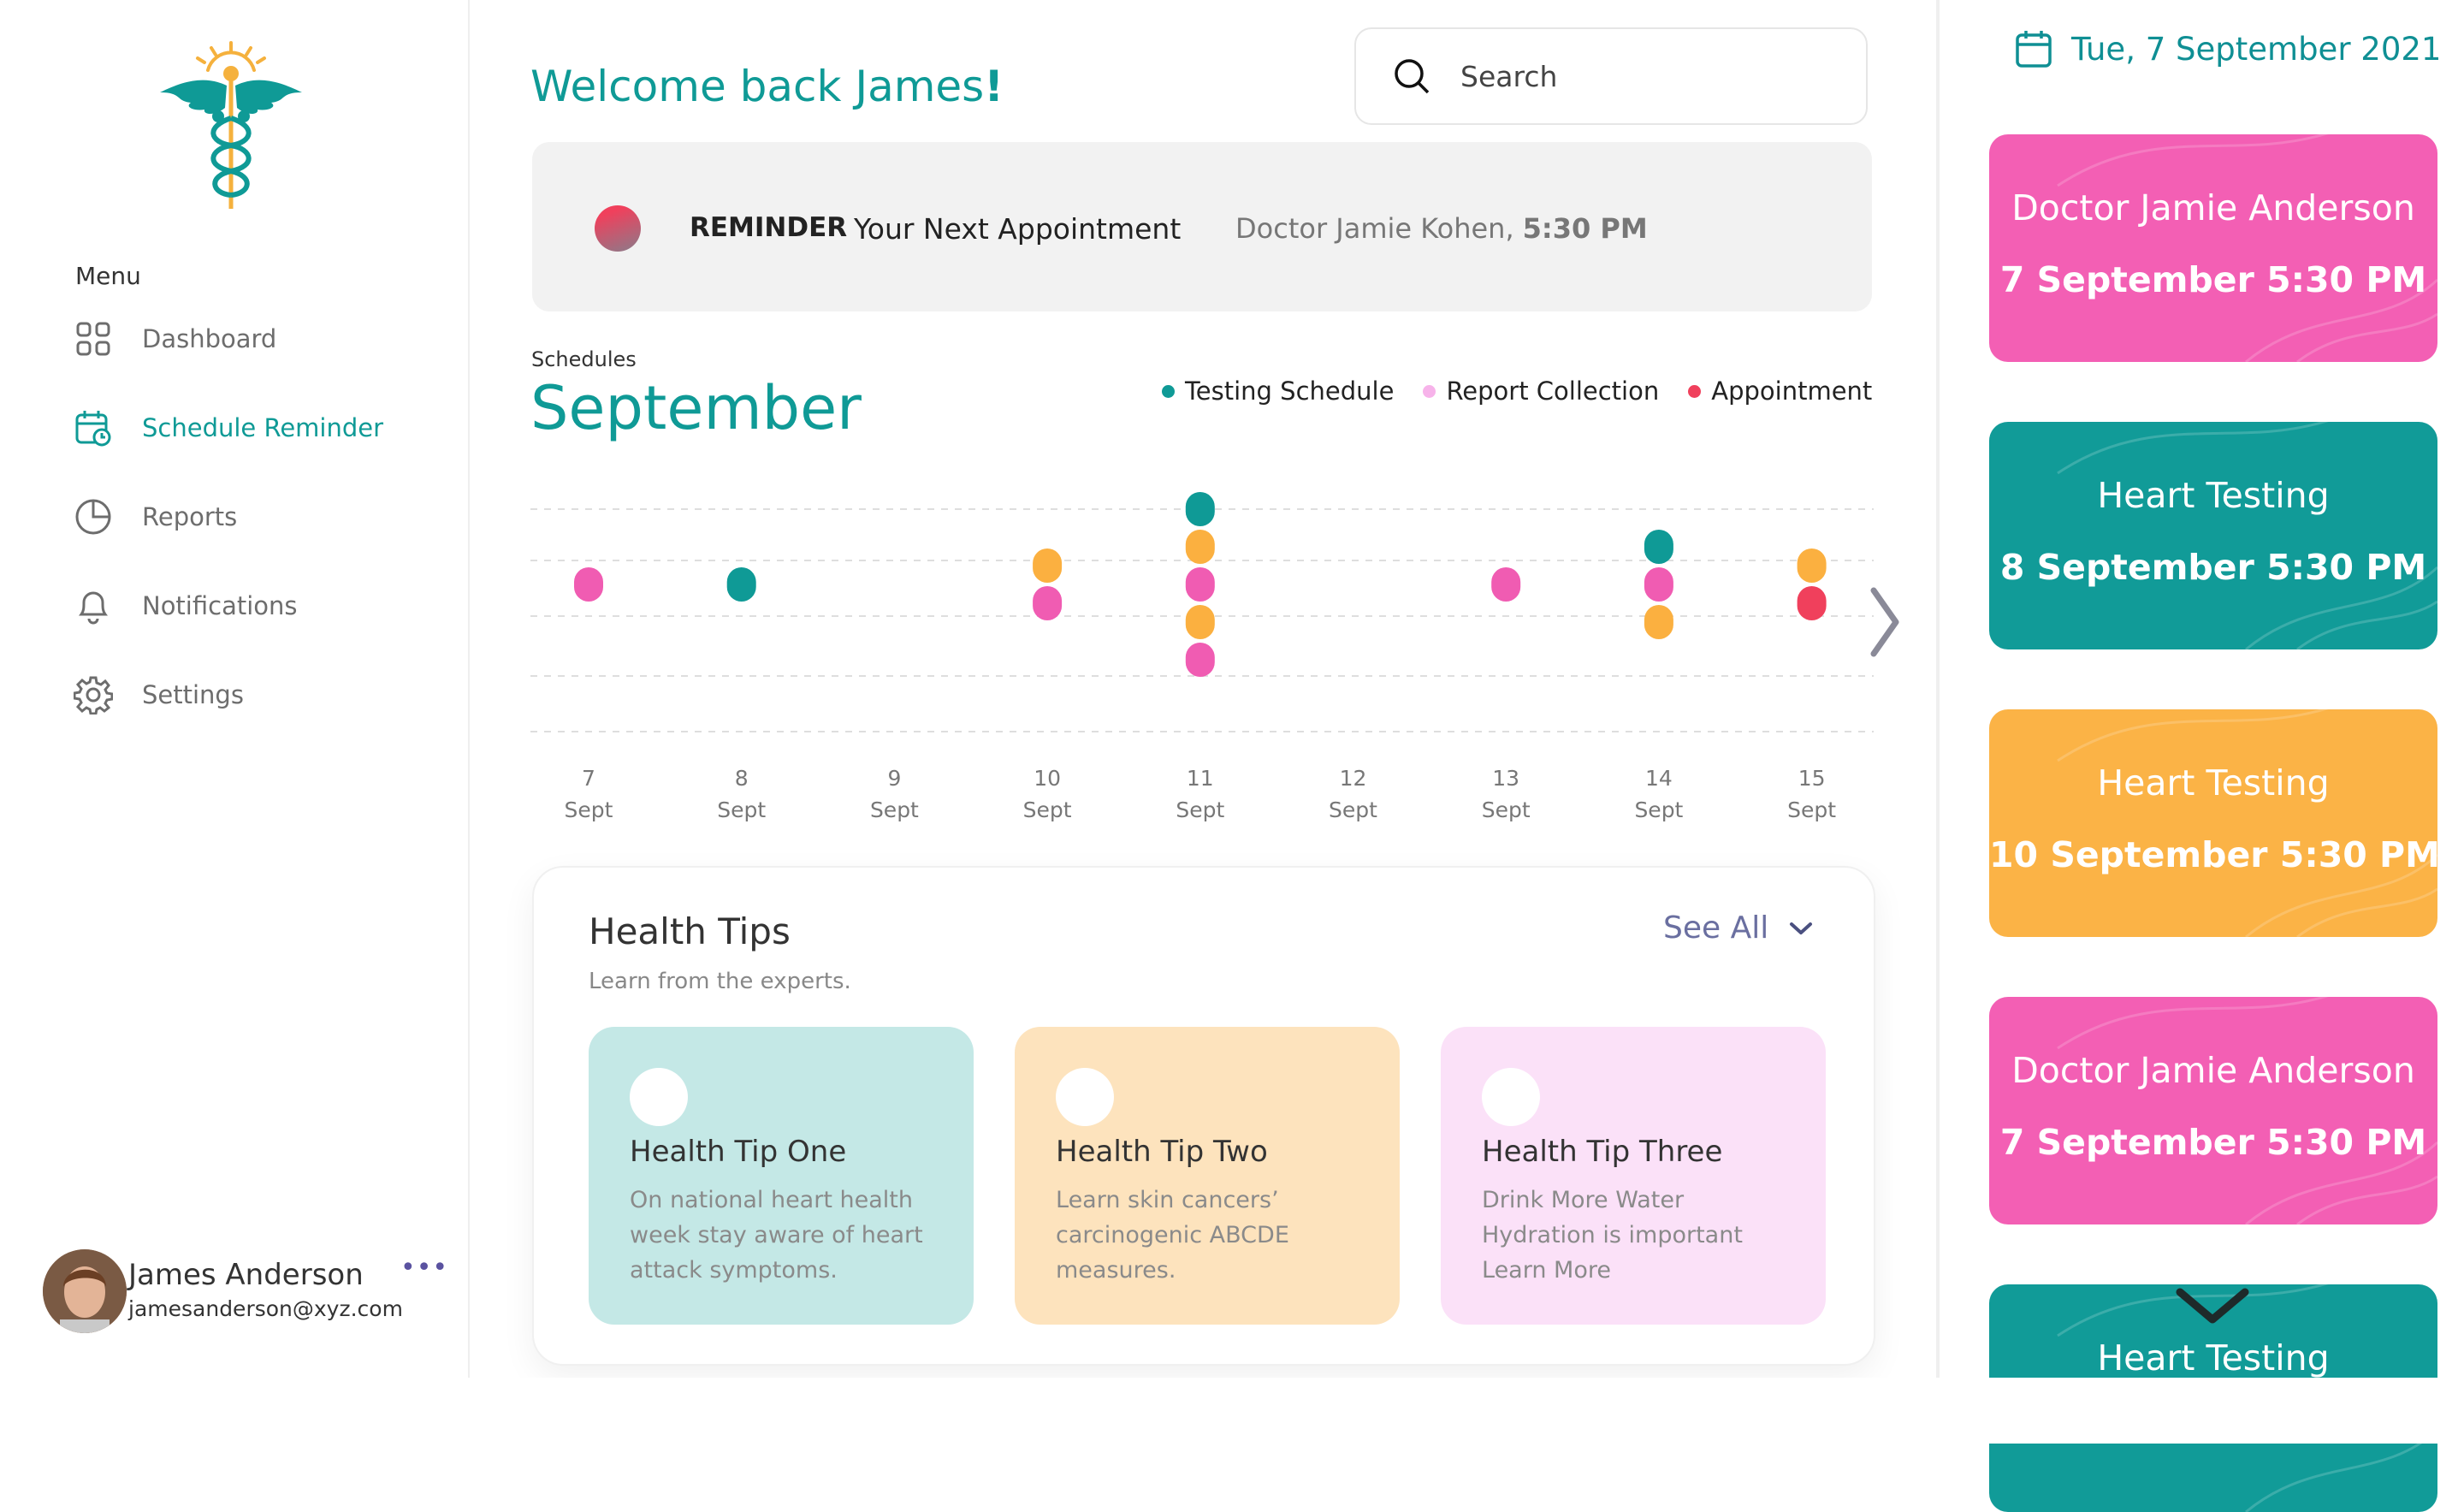 The height and width of the screenshot is (1512, 2464). Describe the element at coordinates (584, 359) in the screenshot. I see `schedules-label: Schedules` at that location.